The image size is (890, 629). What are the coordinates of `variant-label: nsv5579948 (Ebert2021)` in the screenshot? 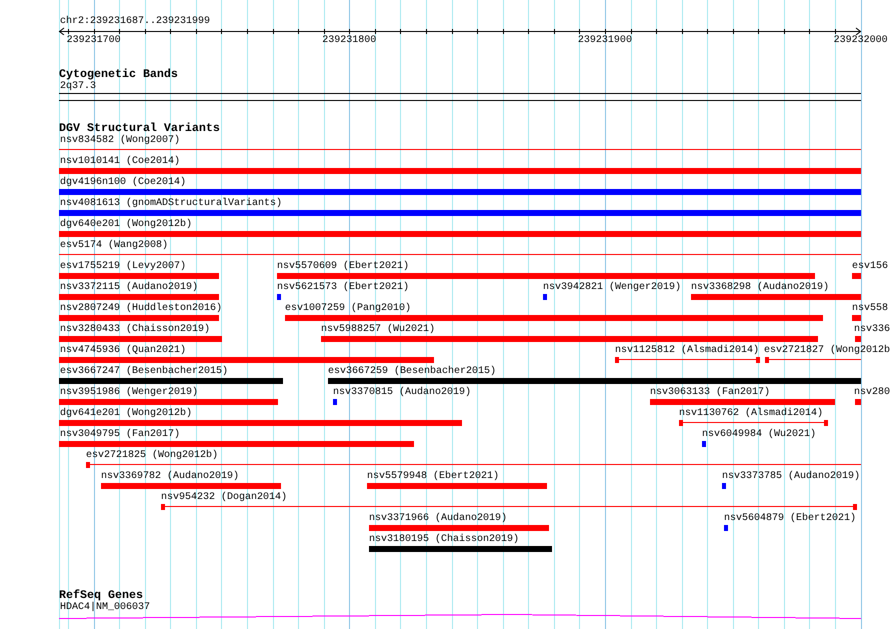 It's located at (433, 477).